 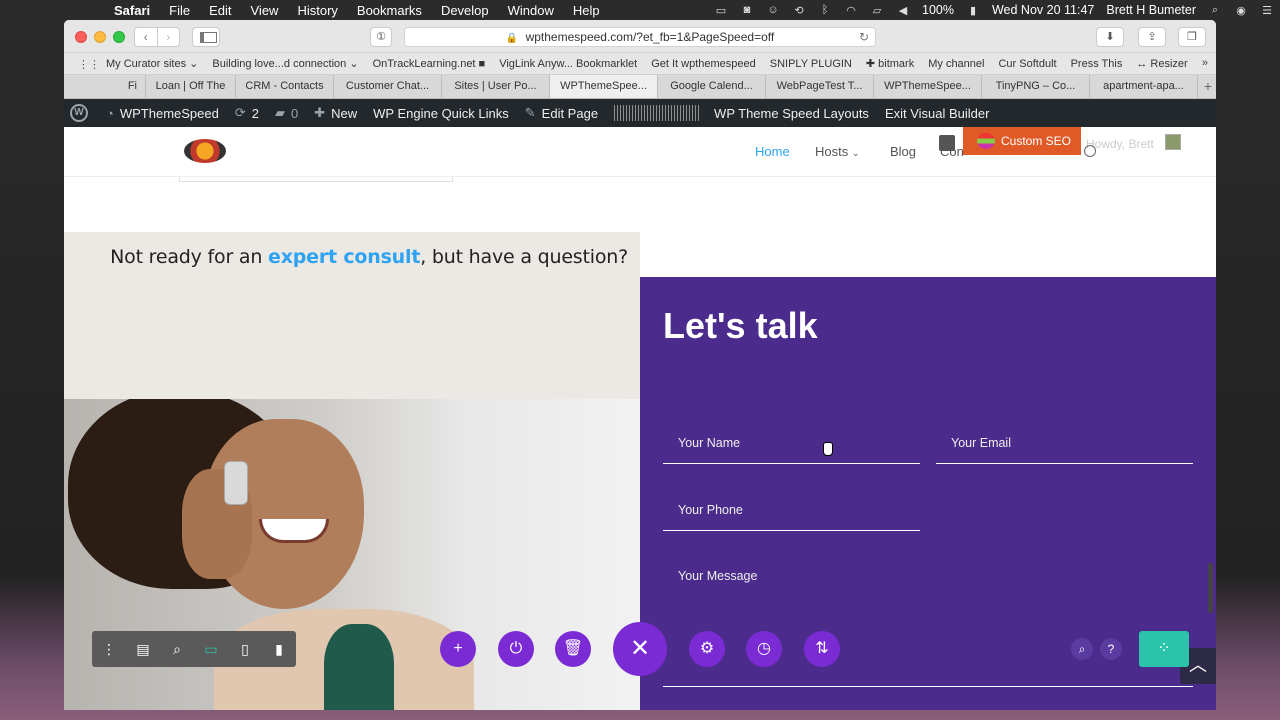 What do you see at coordinates (1210, 588) in the screenshot?
I see `scrollbar` at bounding box center [1210, 588].